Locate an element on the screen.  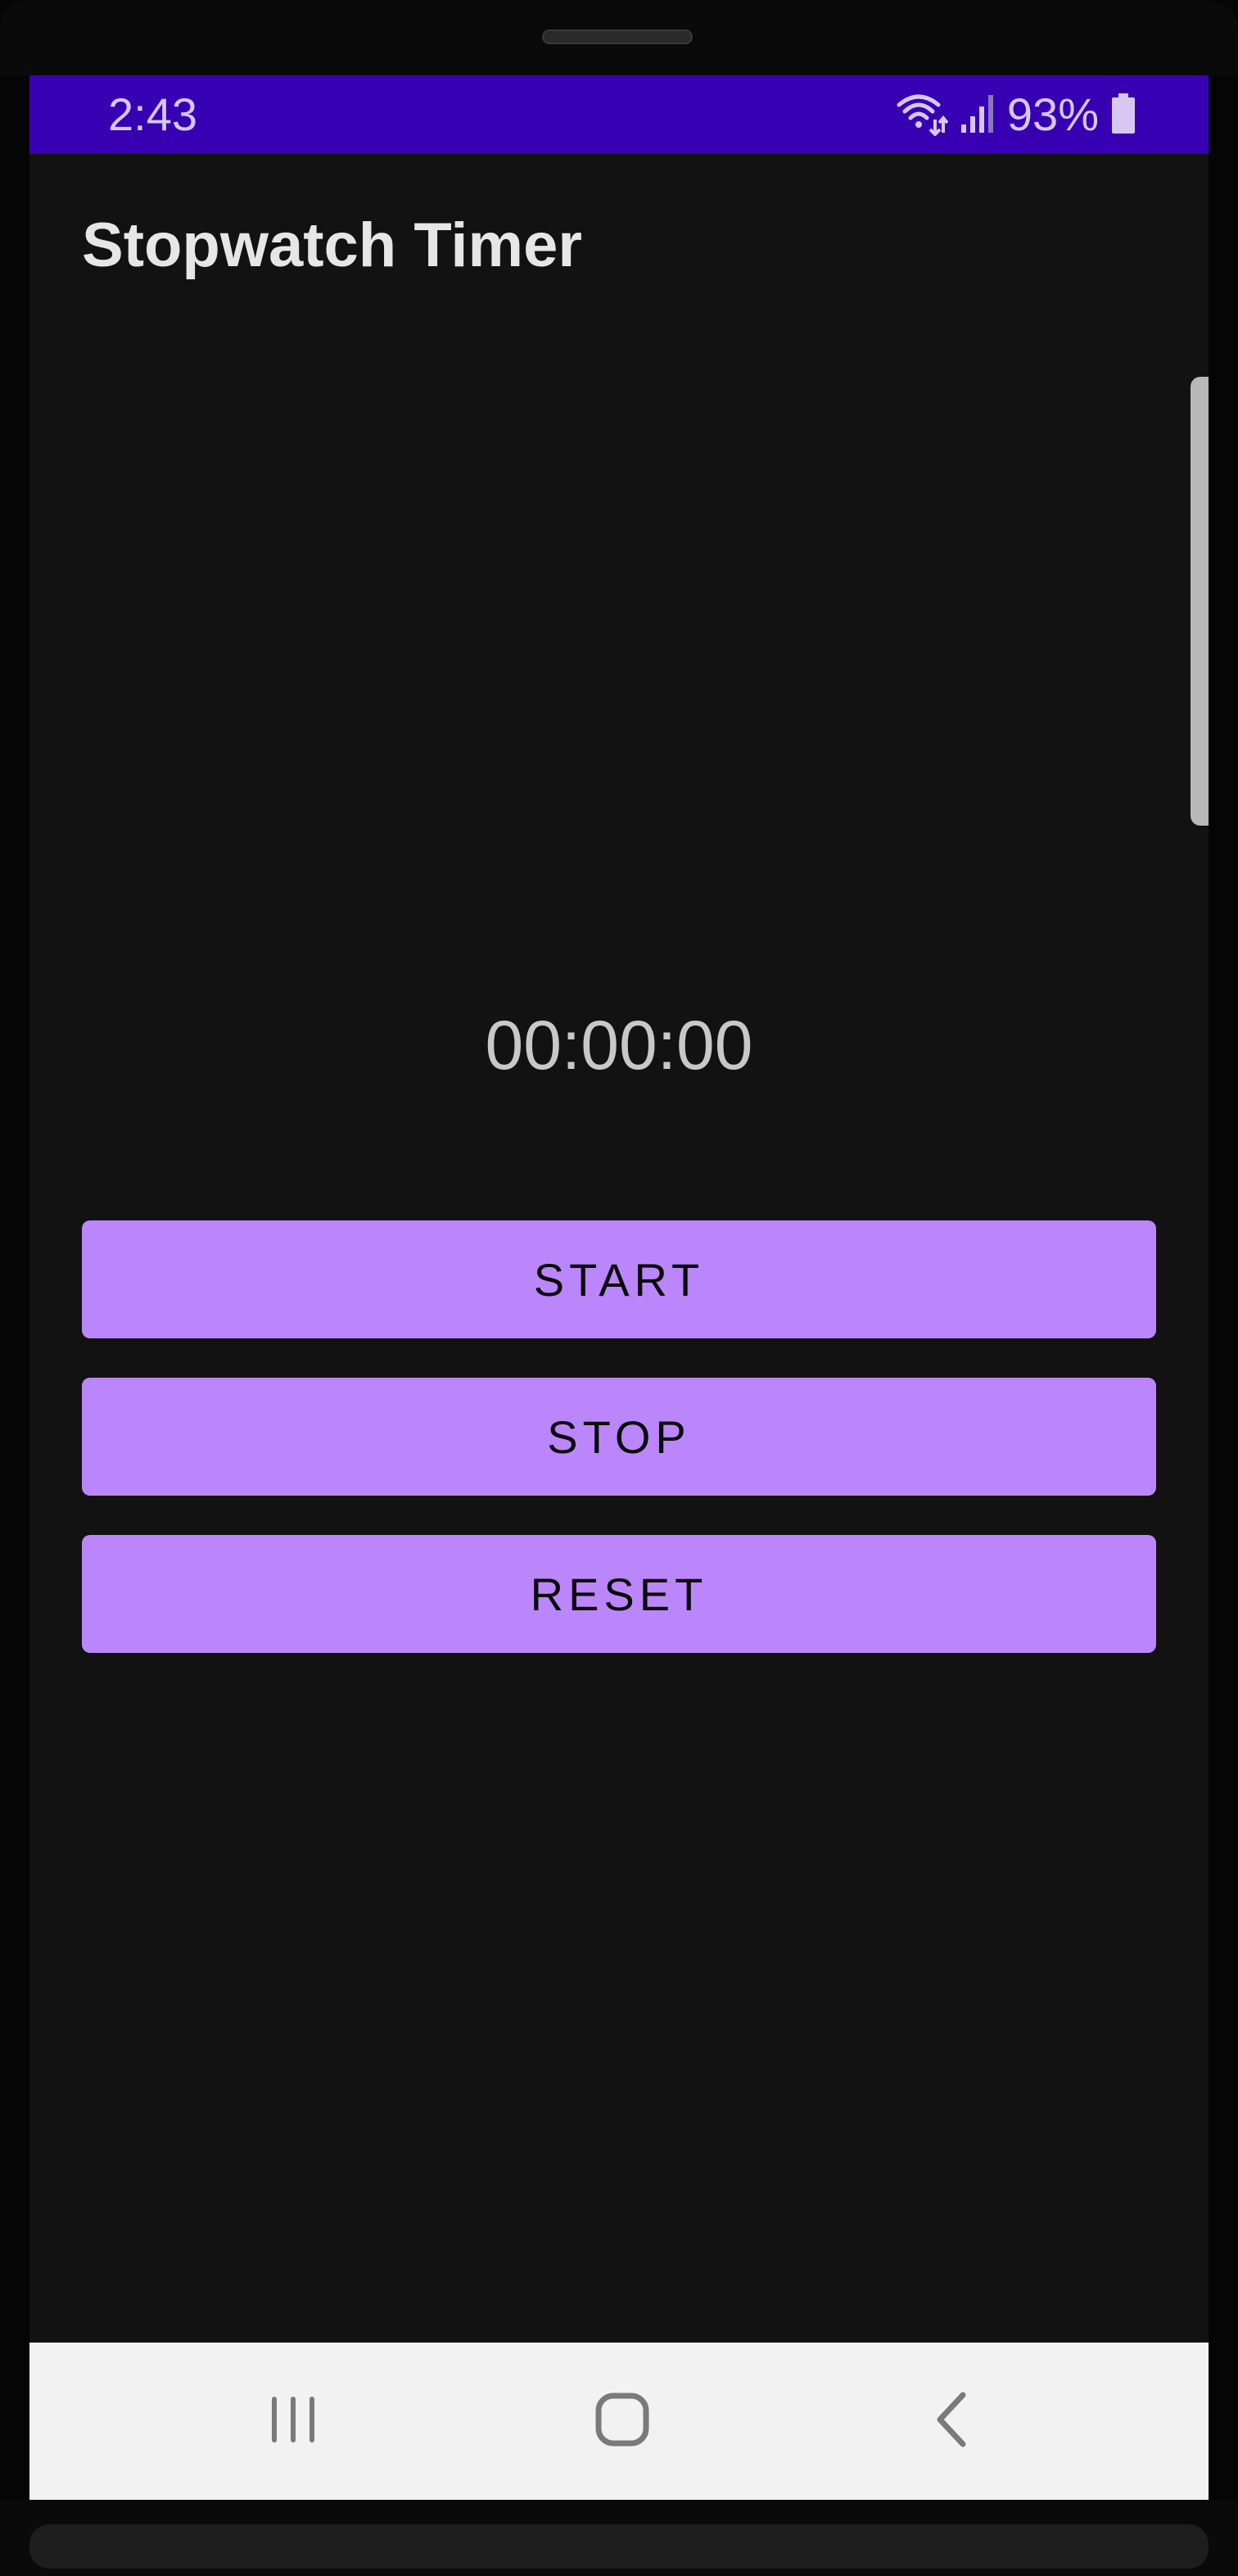
recents-button is located at coordinates (293, 2421).